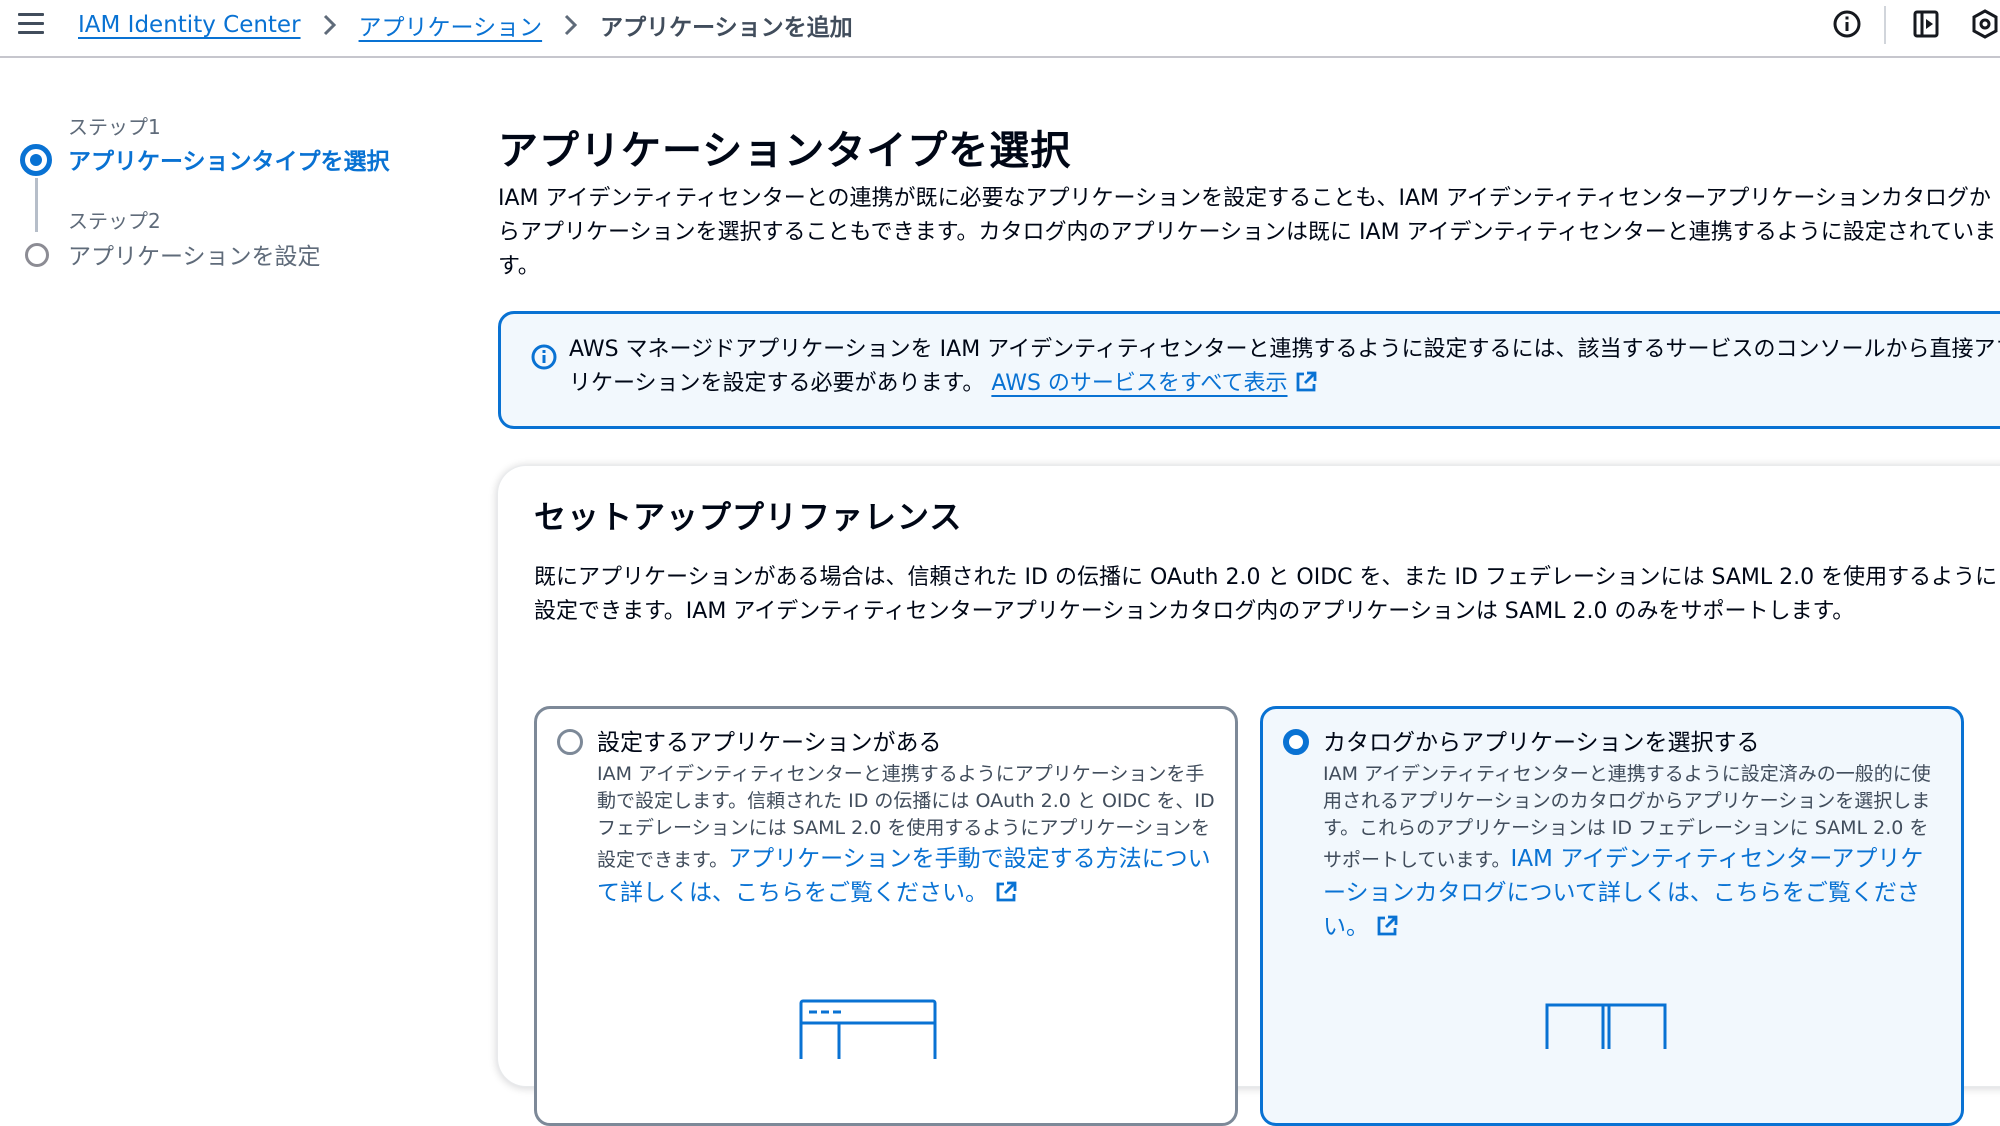  I want to click on step-1-active-indicator-icon, so click(36, 160).